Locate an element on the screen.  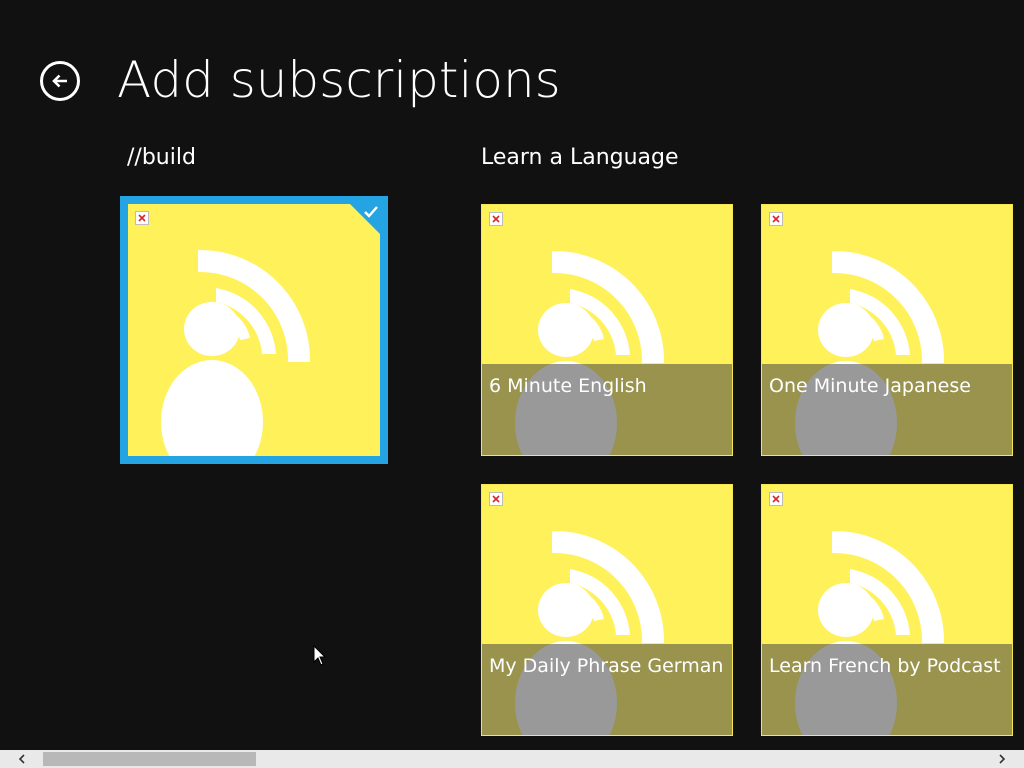
tile-caption-overlay: One Minute Japanese is located at coordinates (887, 409).